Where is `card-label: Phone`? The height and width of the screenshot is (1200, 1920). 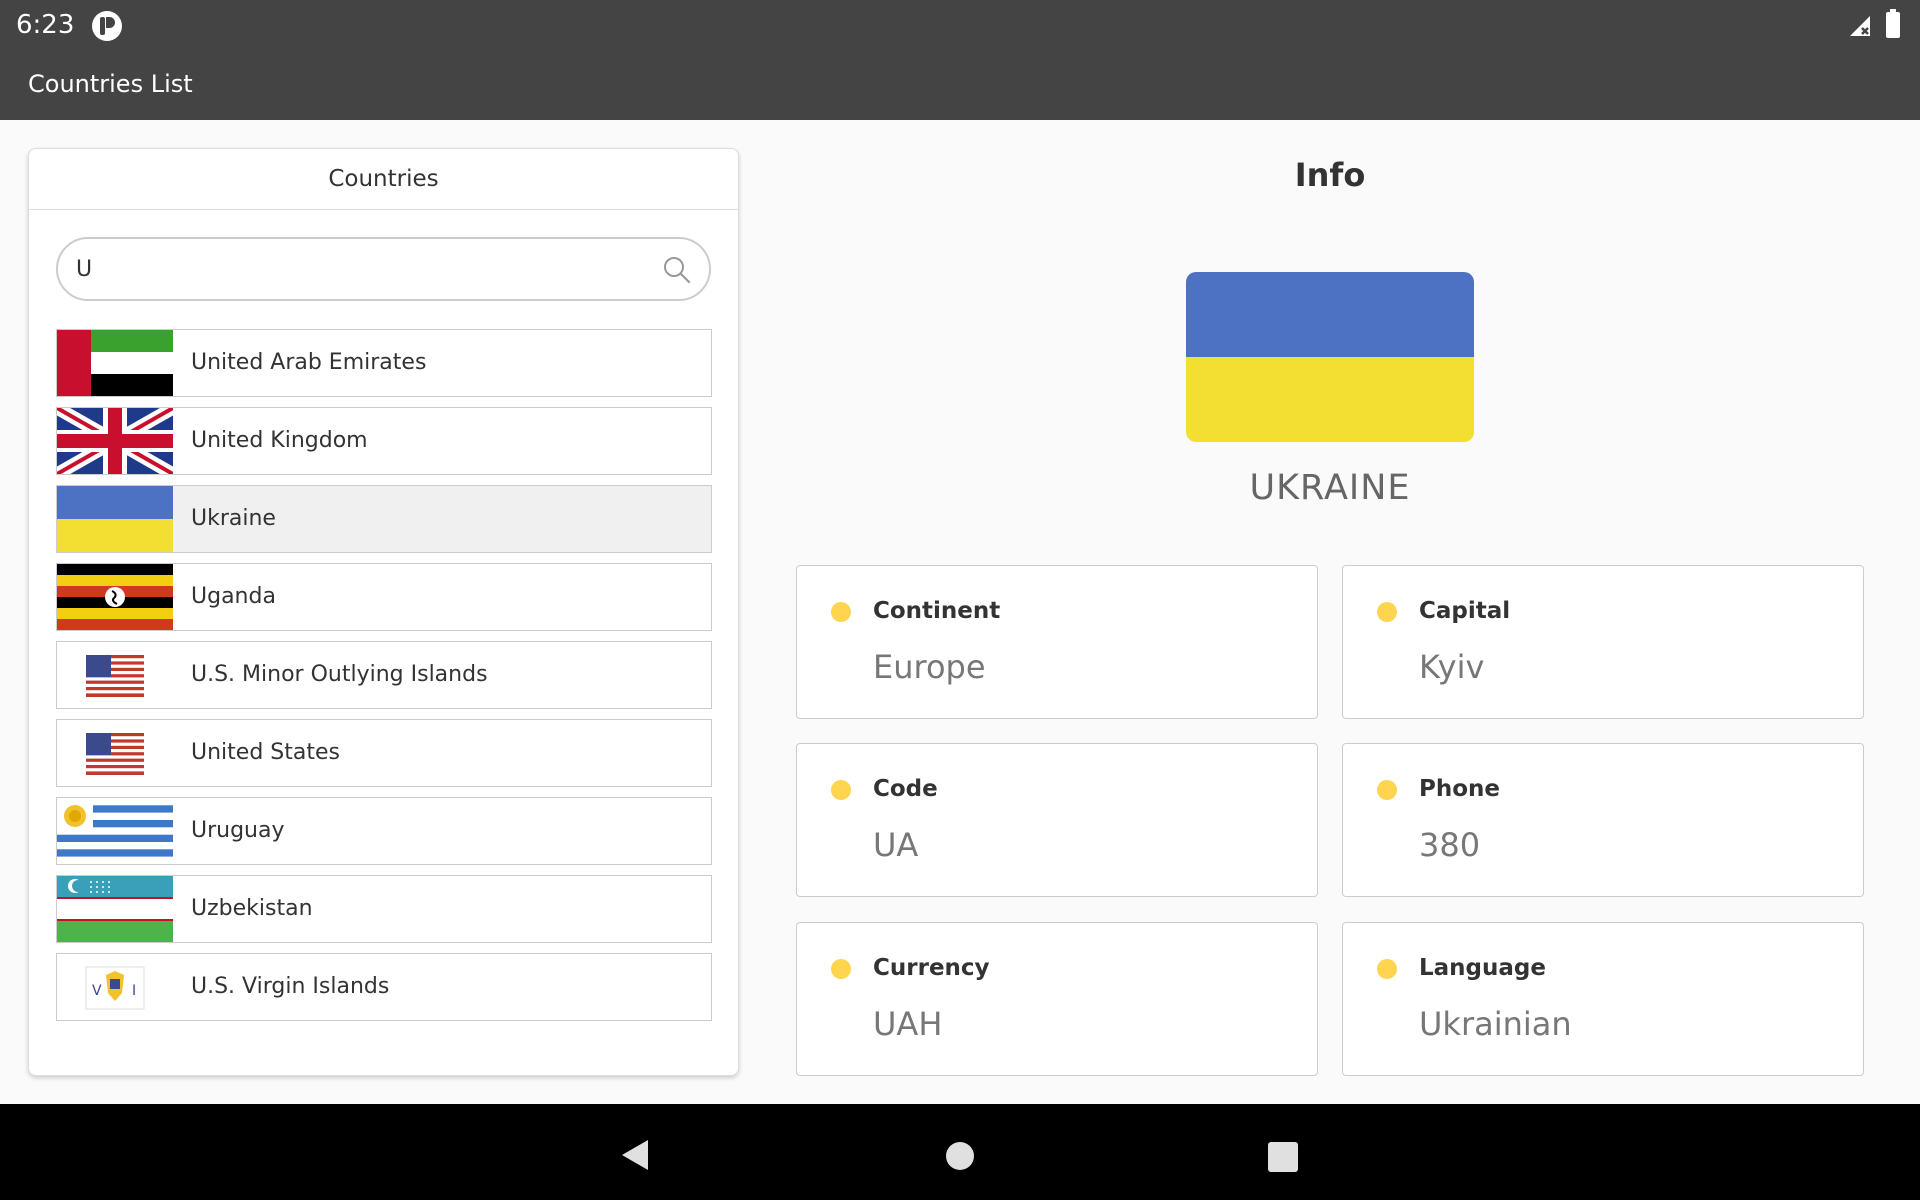
card-label: Phone is located at coordinates (1460, 789).